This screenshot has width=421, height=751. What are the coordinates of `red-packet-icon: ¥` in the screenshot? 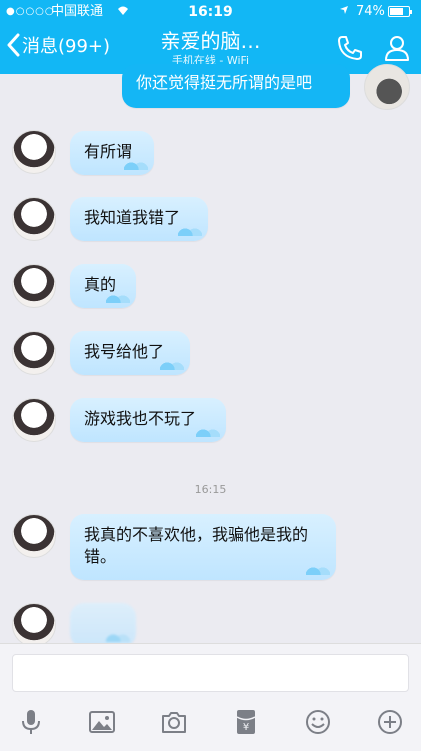 It's located at (246, 722).